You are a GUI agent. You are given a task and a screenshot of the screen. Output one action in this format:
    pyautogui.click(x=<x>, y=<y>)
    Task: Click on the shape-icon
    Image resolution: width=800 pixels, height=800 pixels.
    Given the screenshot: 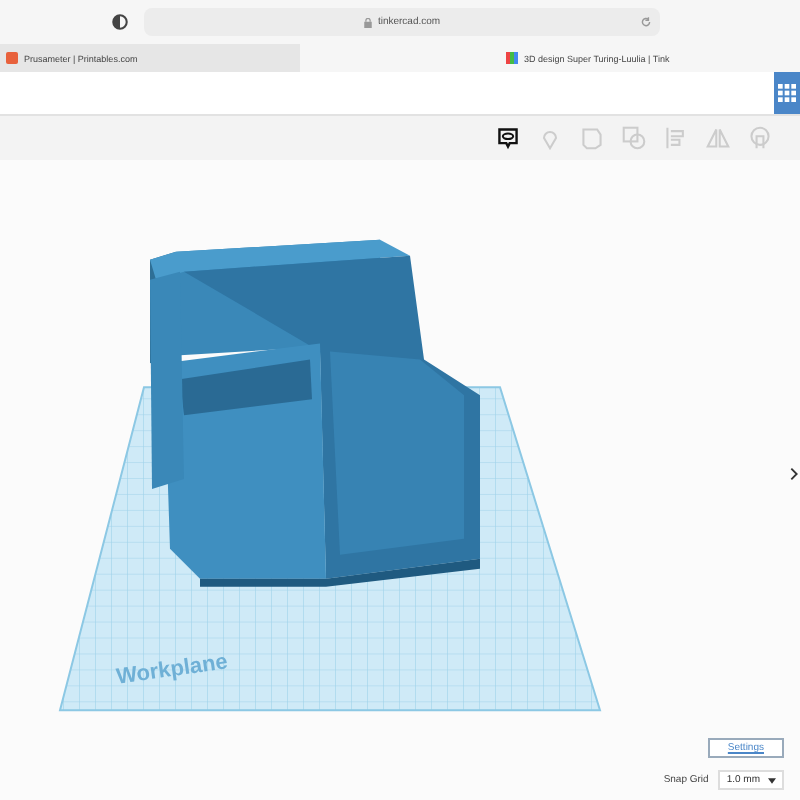 What is the action you would take?
    pyautogui.click(x=592, y=138)
    